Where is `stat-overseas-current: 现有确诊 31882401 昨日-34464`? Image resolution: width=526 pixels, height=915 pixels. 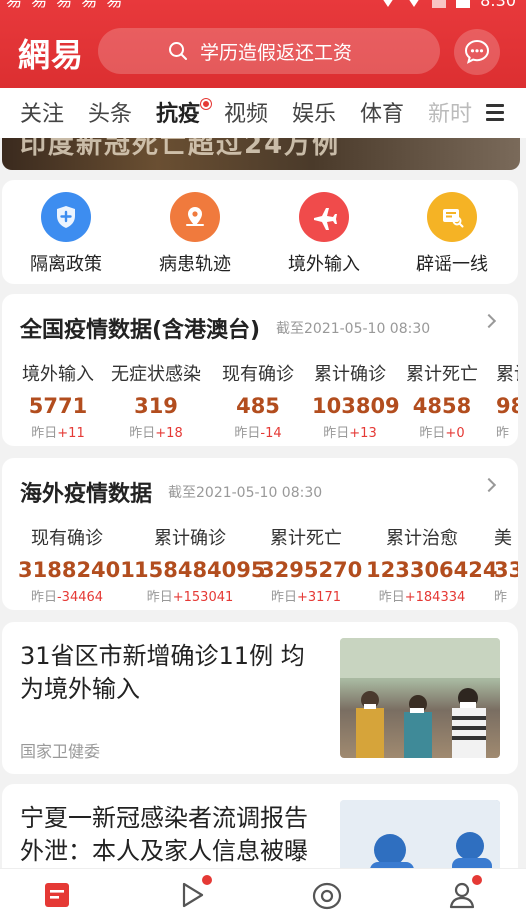 stat-overseas-current: 现有确诊 31882401 昨日-34464 is located at coordinates (76, 566).